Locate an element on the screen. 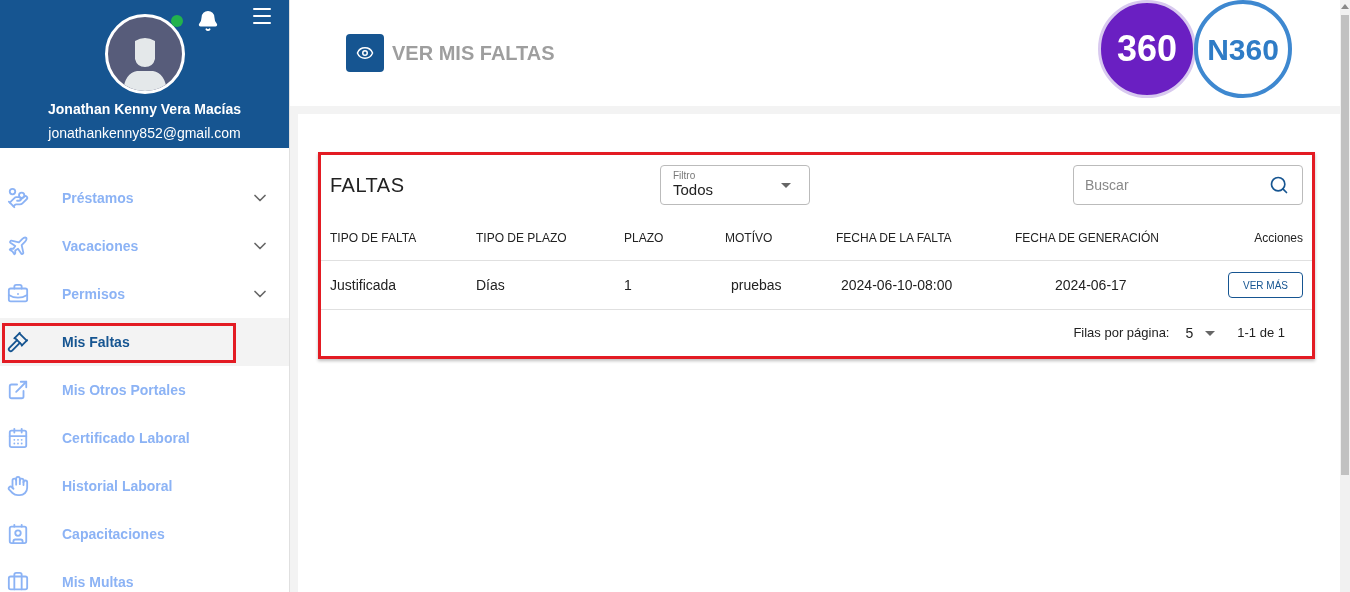 This screenshot has width=1350, height=592. table-cell: 1 is located at coordinates (628, 285).